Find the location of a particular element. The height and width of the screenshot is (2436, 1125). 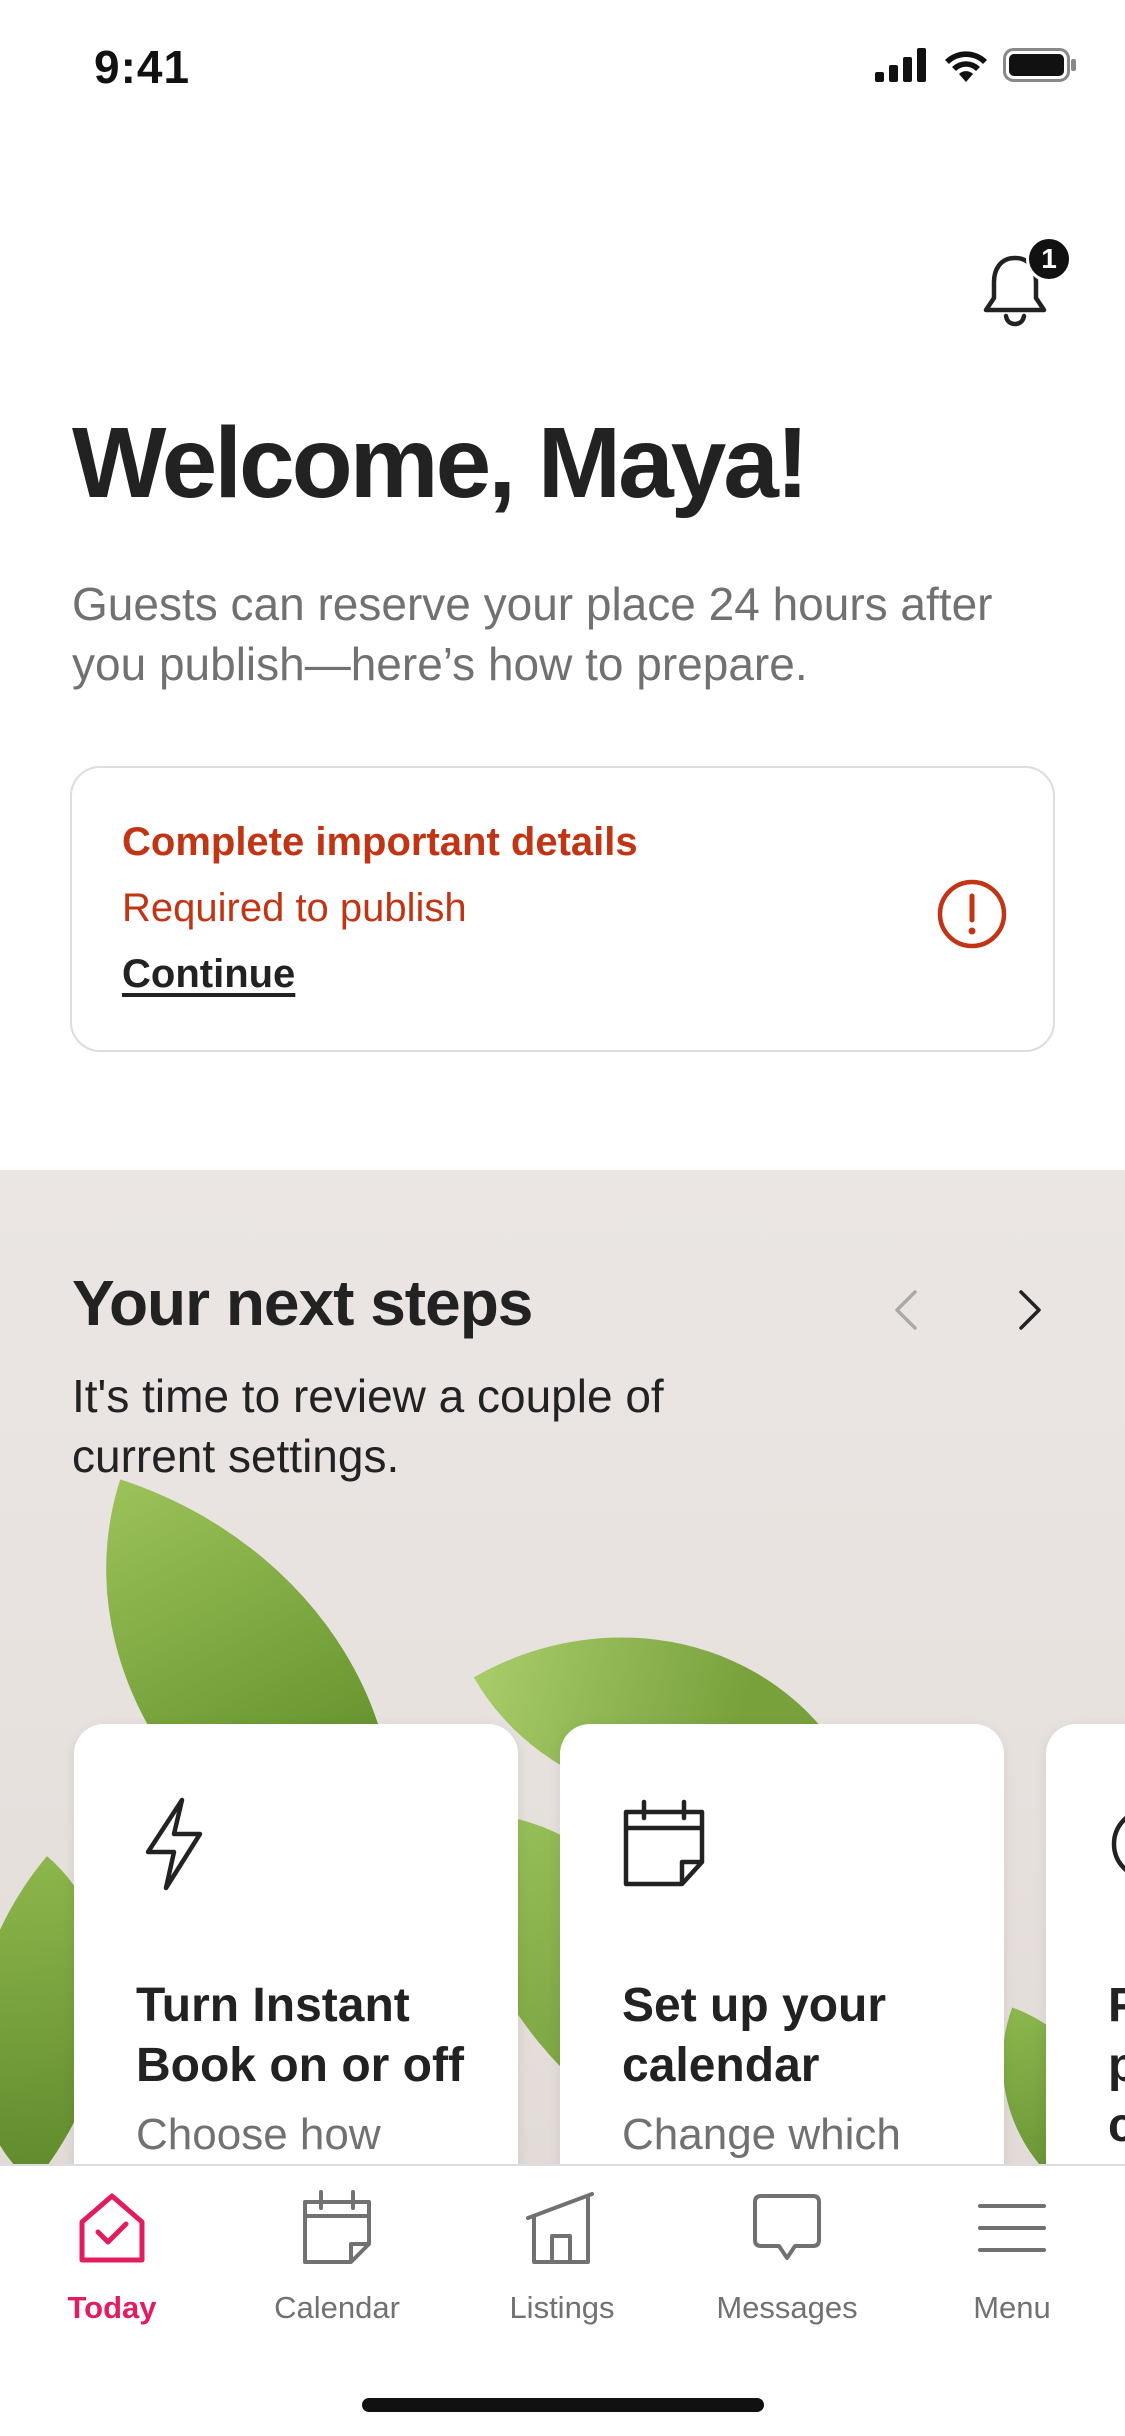

card-description: Change which is located at coordinates (761, 2134).